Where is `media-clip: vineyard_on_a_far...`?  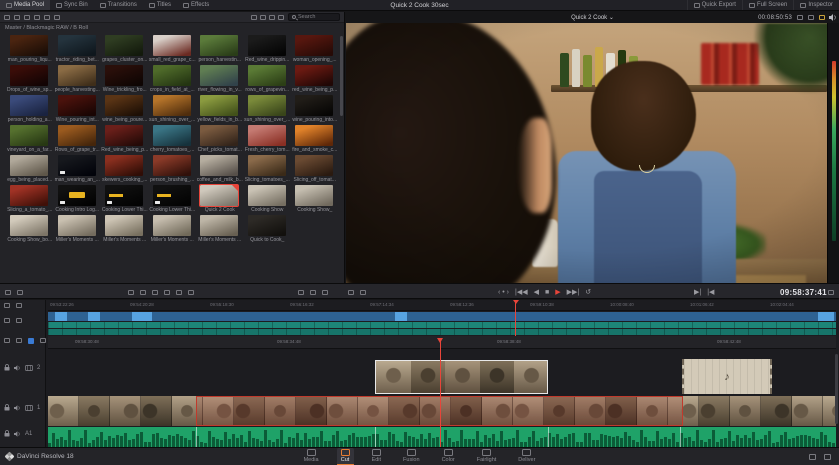 media-clip: vineyard_on_a_far... is located at coordinates (30, 139).